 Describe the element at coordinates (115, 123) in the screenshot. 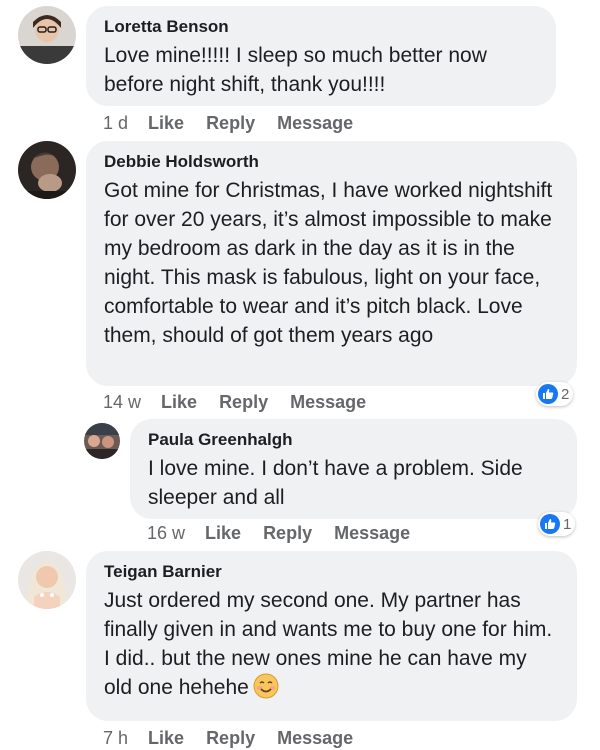

I see `comment-timestamp: 1 d` at that location.